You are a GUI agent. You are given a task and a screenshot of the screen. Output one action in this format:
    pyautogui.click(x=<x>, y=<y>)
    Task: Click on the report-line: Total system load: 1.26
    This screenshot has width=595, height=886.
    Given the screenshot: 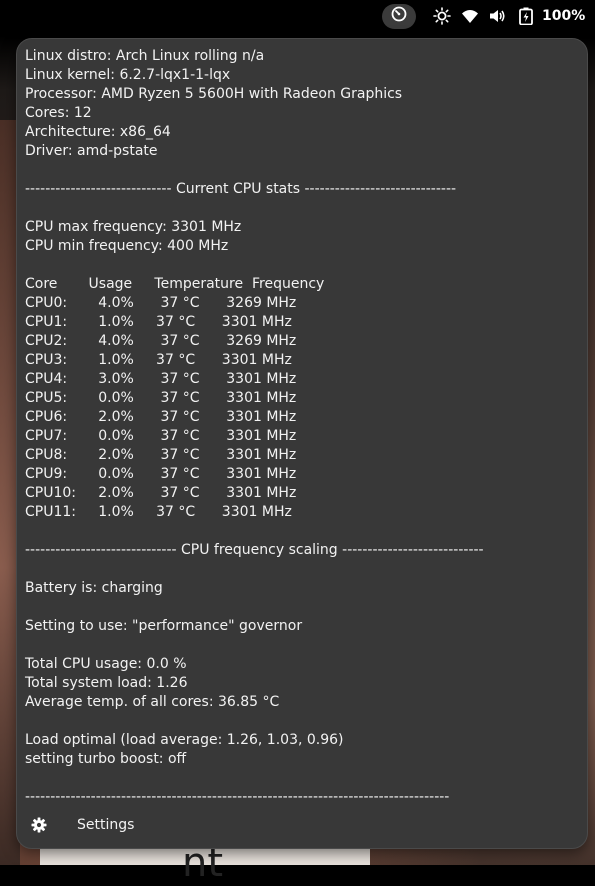 What is the action you would take?
    pyautogui.click(x=106, y=683)
    